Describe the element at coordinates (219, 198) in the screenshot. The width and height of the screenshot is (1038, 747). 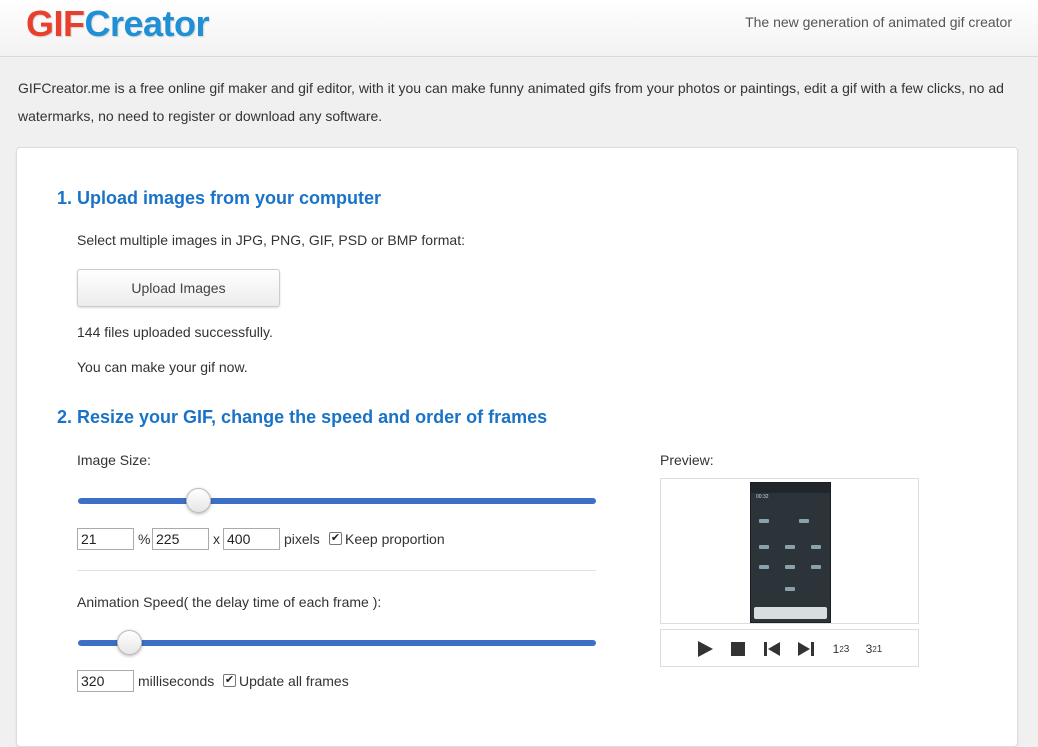
I see `step1-heading: 1. Upload images from your computer` at that location.